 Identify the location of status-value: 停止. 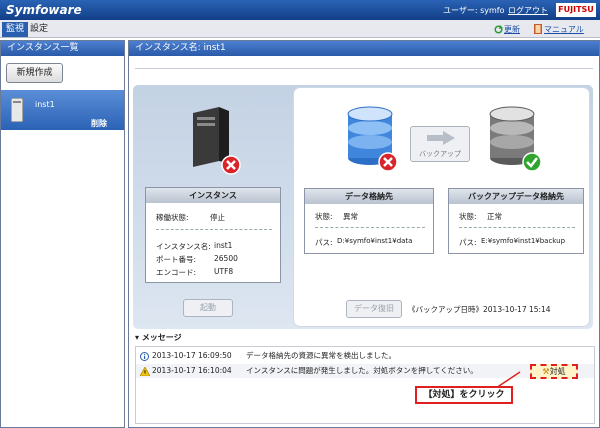
(217, 217).